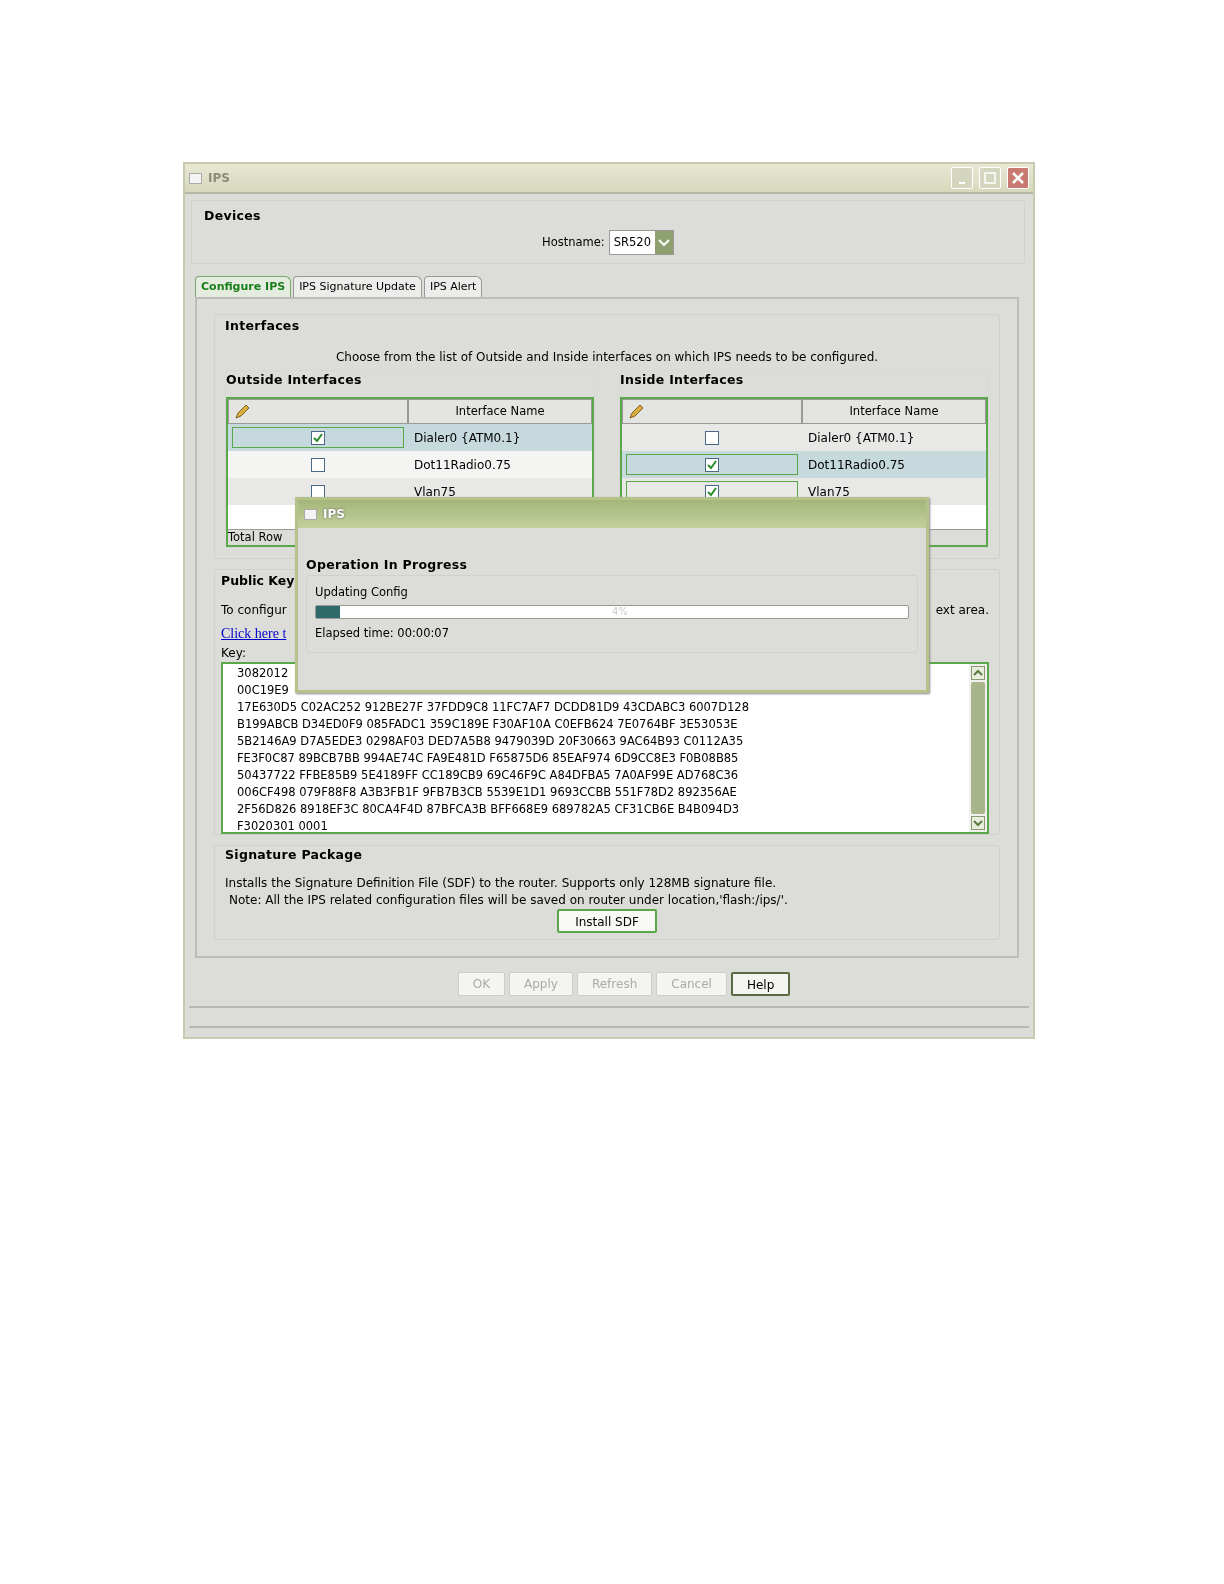  Describe the element at coordinates (362, 592) in the screenshot. I see `status-text: Updating Config` at that location.